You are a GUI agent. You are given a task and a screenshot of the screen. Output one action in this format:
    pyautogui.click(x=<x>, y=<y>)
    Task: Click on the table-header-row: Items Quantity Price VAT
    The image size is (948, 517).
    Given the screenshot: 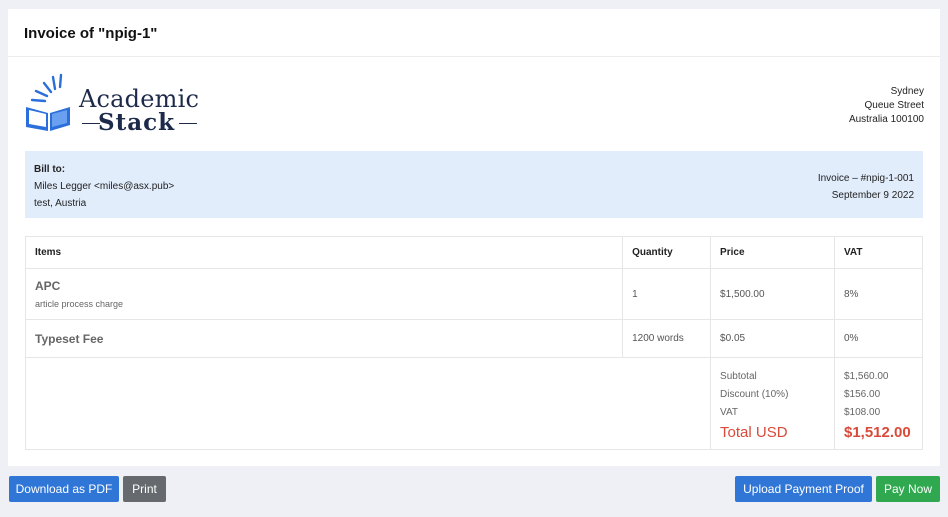 What is the action you would take?
    pyautogui.click(x=474, y=252)
    